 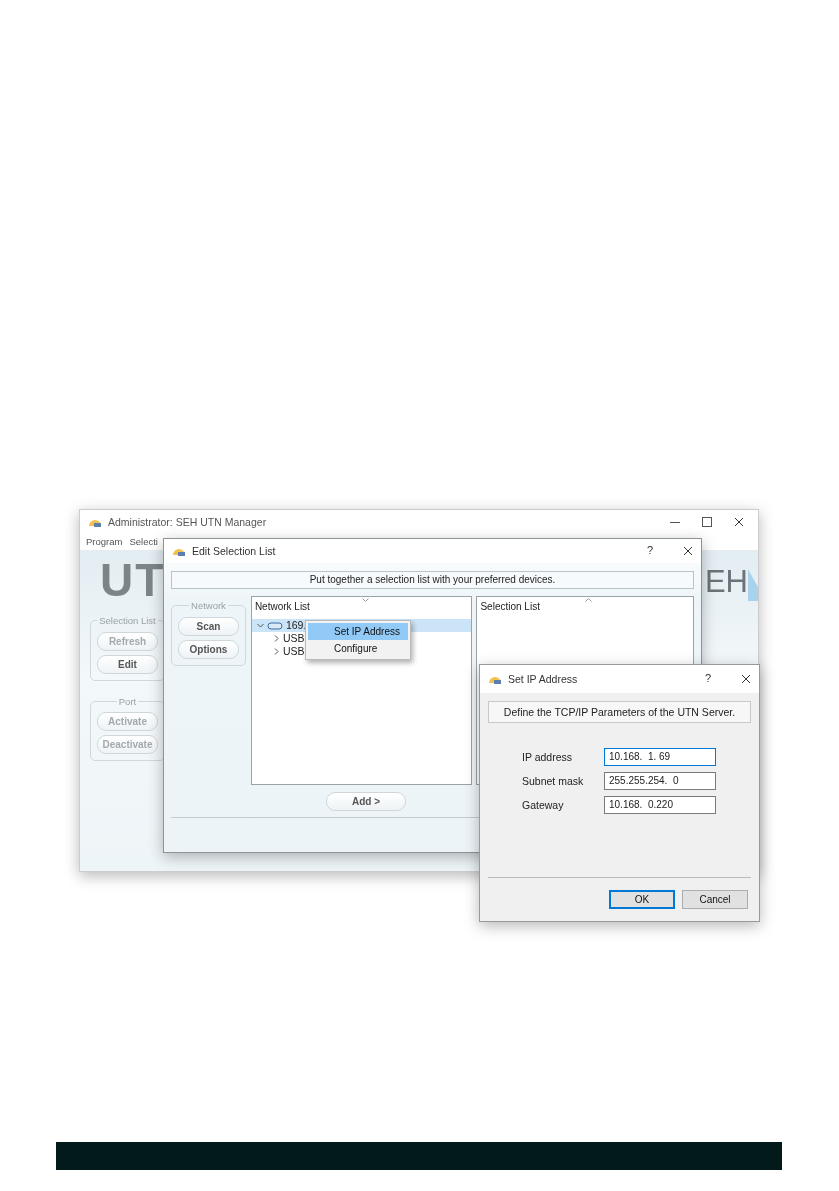 I want to click on field-label: Subnet mask, so click(x=553, y=781).